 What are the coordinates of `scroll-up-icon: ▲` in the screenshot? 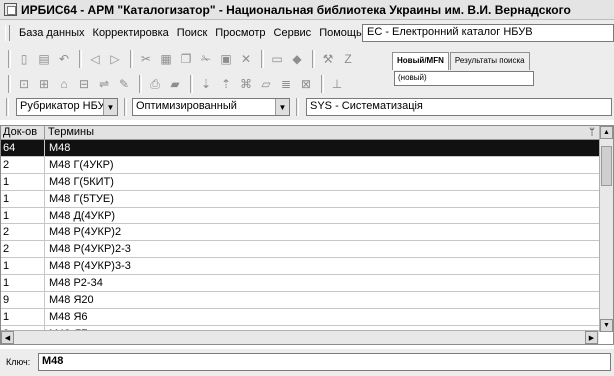 It's located at (606, 132).